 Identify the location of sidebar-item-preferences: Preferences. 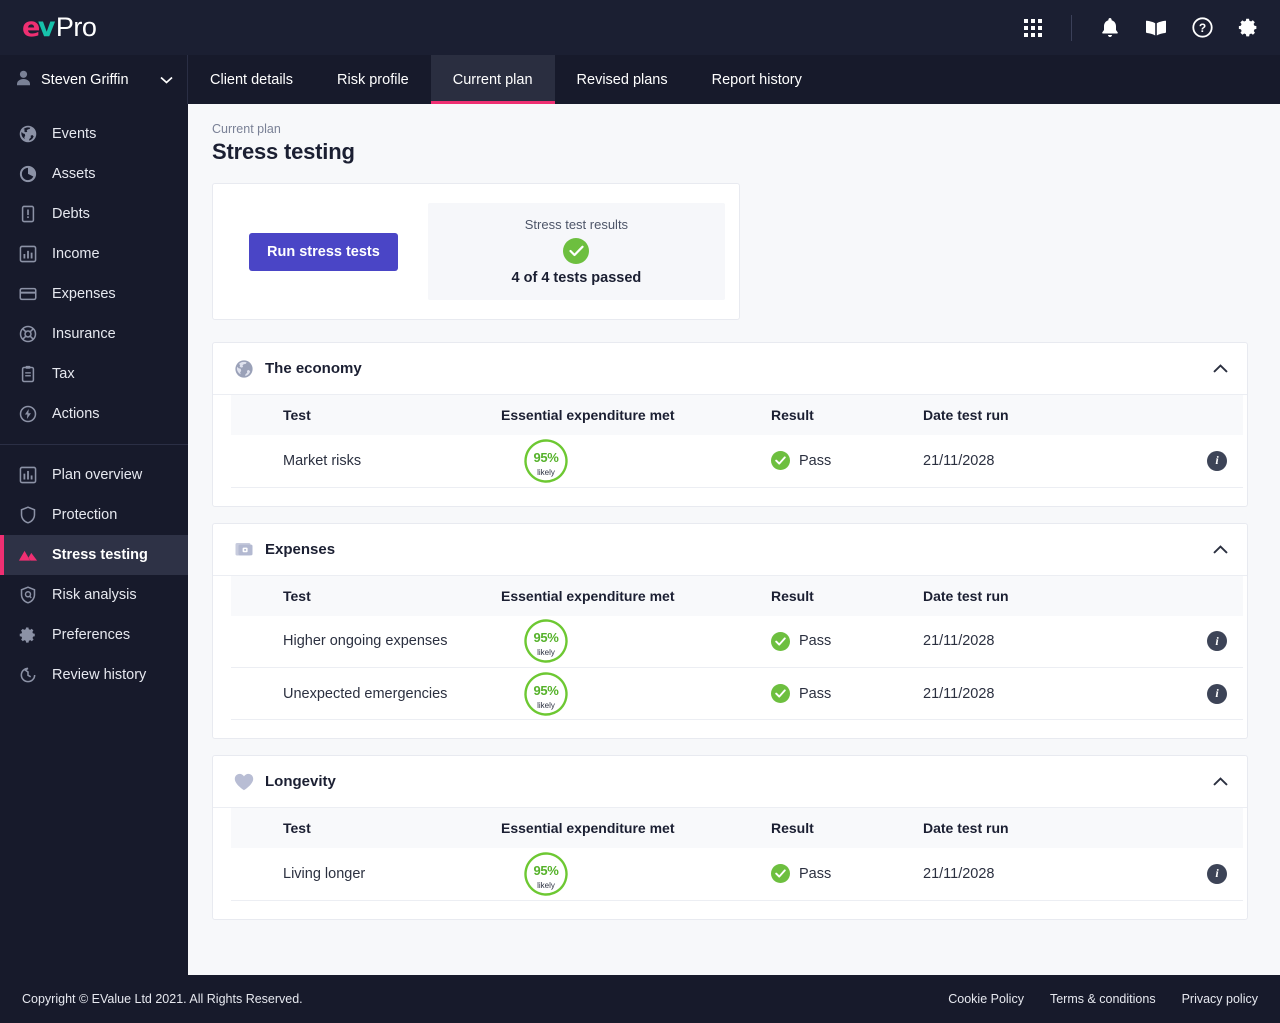
(94, 635).